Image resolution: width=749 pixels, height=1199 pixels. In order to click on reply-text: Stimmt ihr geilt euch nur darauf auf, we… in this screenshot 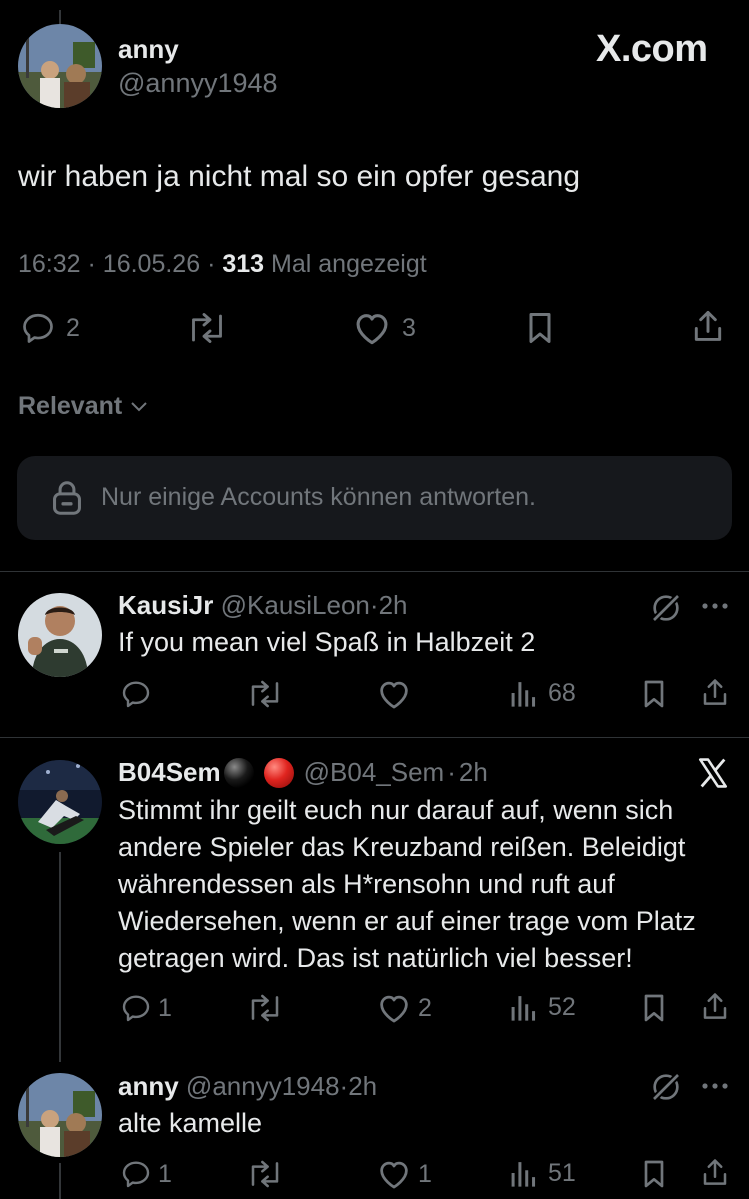, I will do `click(407, 884)`.